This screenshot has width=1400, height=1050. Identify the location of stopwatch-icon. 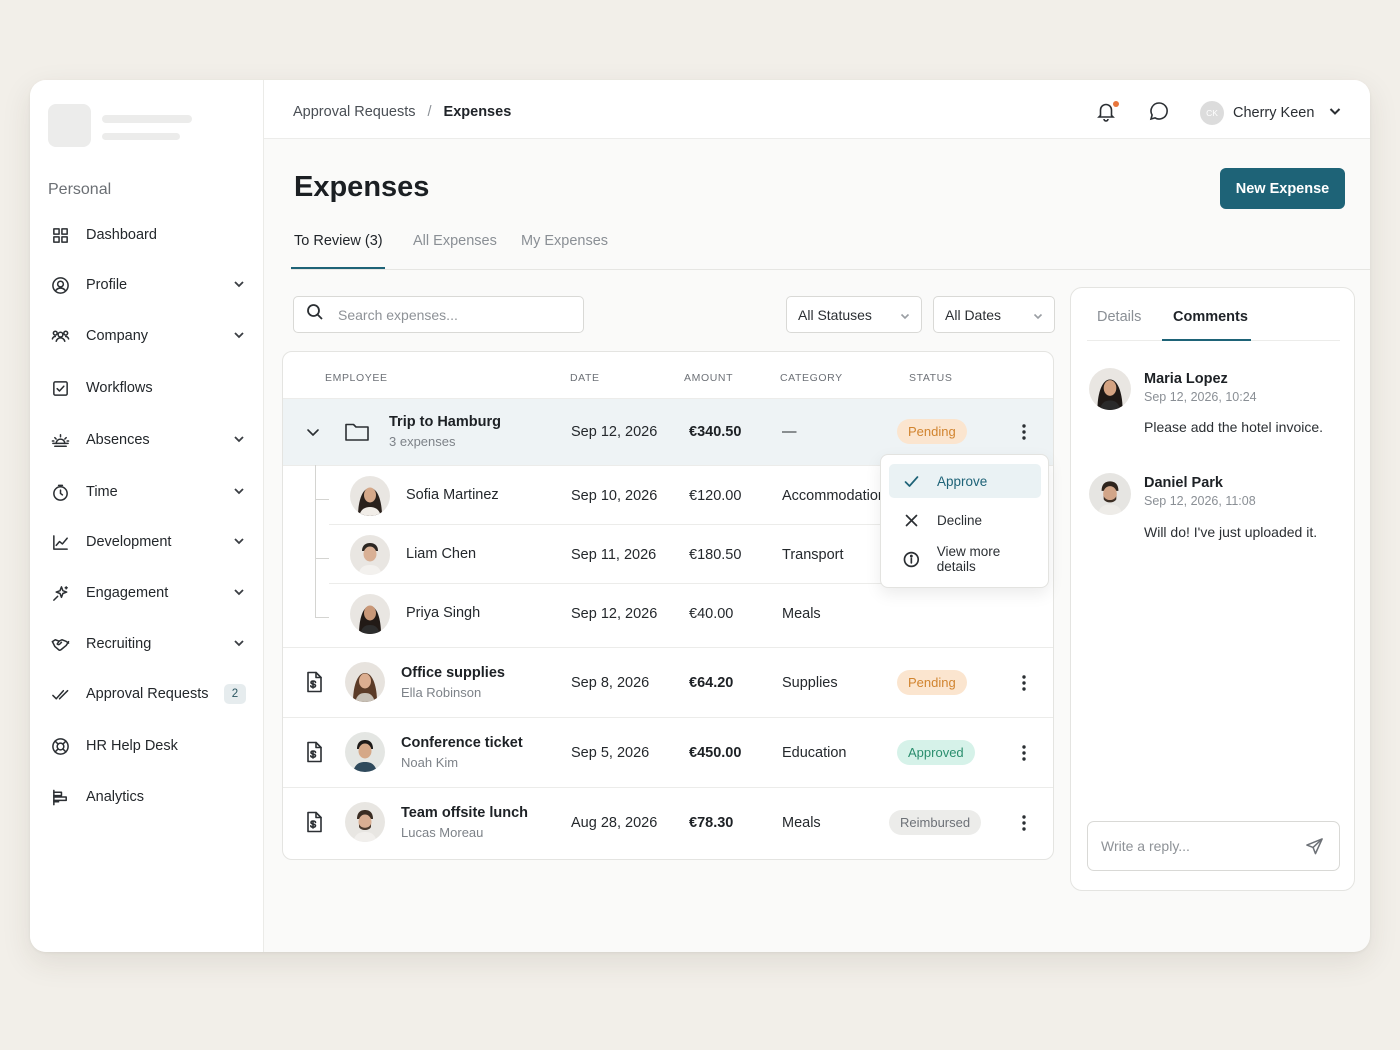
(60, 492).